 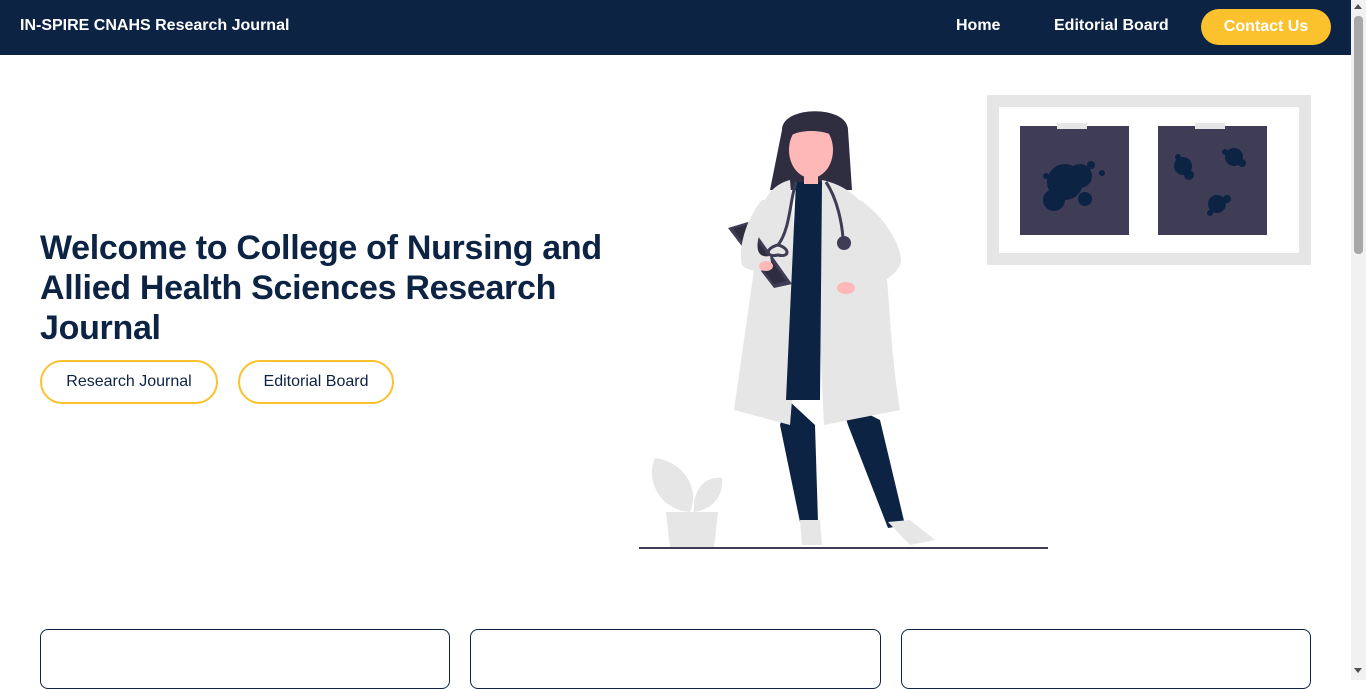 What do you see at coordinates (978, 26) in the screenshot?
I see `nav-home-link: Home` at bounding box center [978, 26].